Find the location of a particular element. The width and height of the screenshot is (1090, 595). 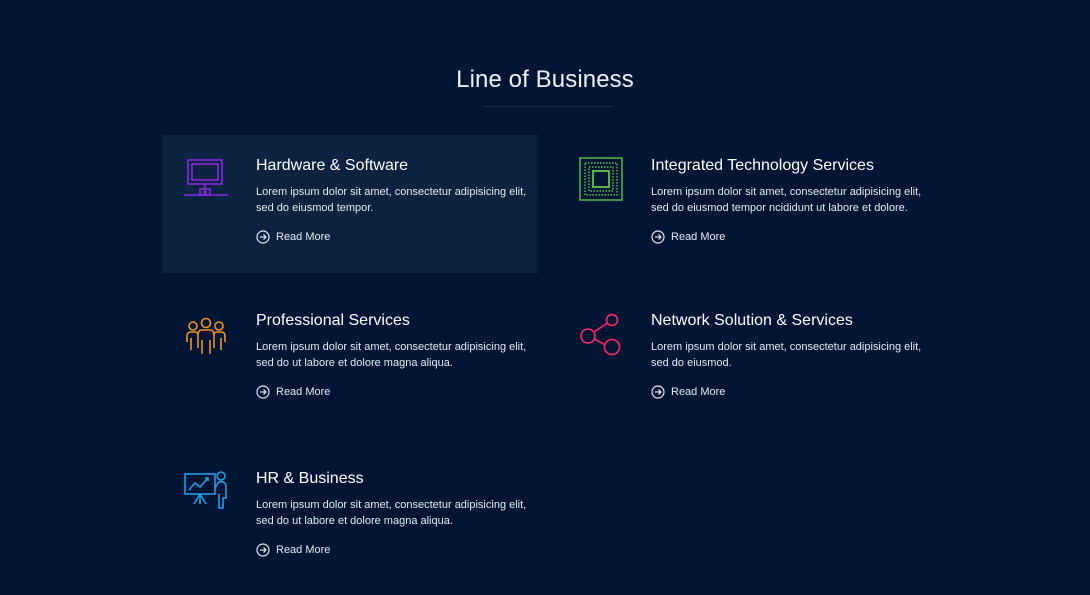

card-title: Network Solution & Services is located at coordinates (752, 320).